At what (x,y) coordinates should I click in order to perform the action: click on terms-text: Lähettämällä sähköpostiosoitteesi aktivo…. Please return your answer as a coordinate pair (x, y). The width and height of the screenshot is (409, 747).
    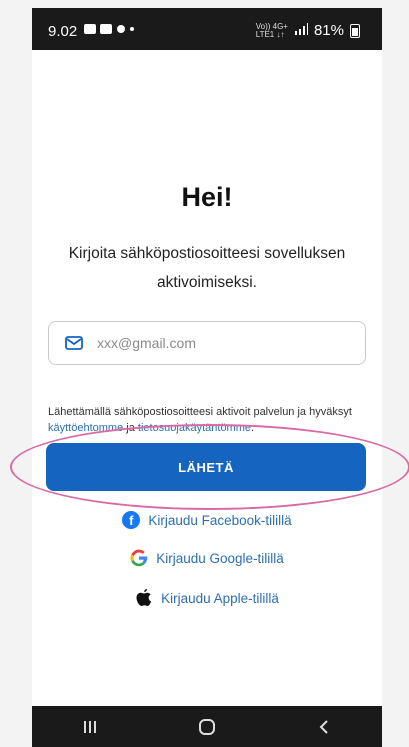
    Looking at the image, I should click on (207, 420).